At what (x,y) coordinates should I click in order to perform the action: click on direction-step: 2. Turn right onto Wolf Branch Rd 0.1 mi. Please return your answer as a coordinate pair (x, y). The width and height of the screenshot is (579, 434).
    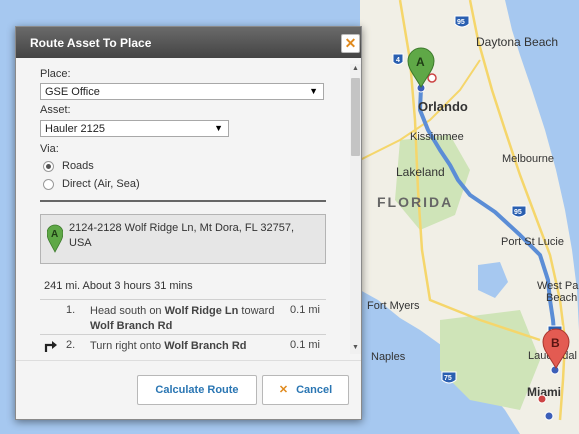
    Looking at the image, I should click on (183, 345).